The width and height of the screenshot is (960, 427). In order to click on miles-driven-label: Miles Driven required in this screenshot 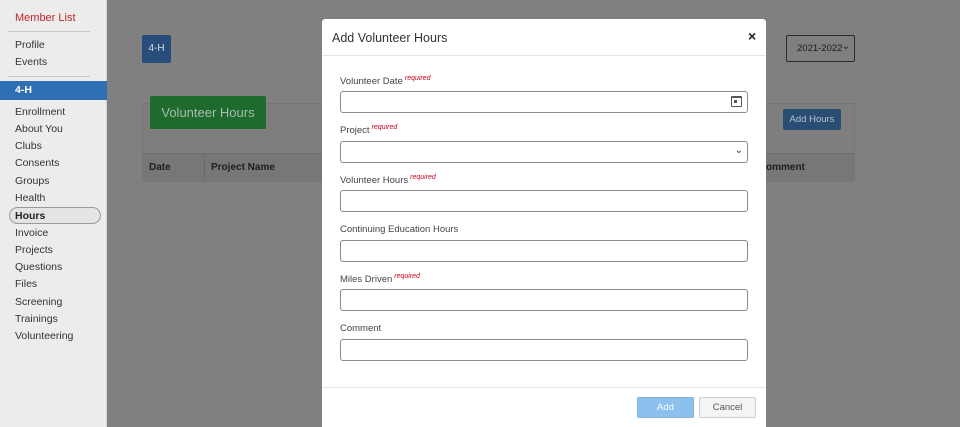, I will do `click(380, 279)`.